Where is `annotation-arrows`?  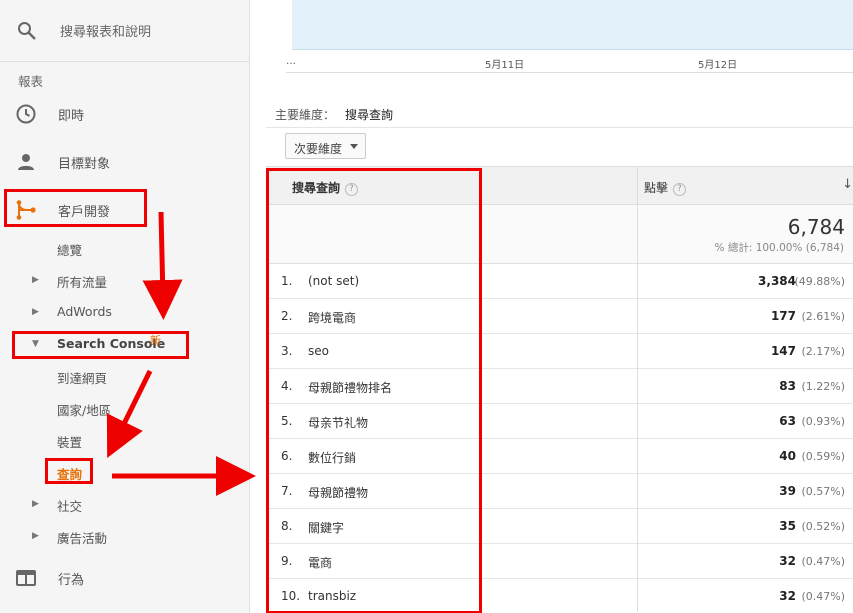 annotation-arrows is located at coordinates (181, 353).